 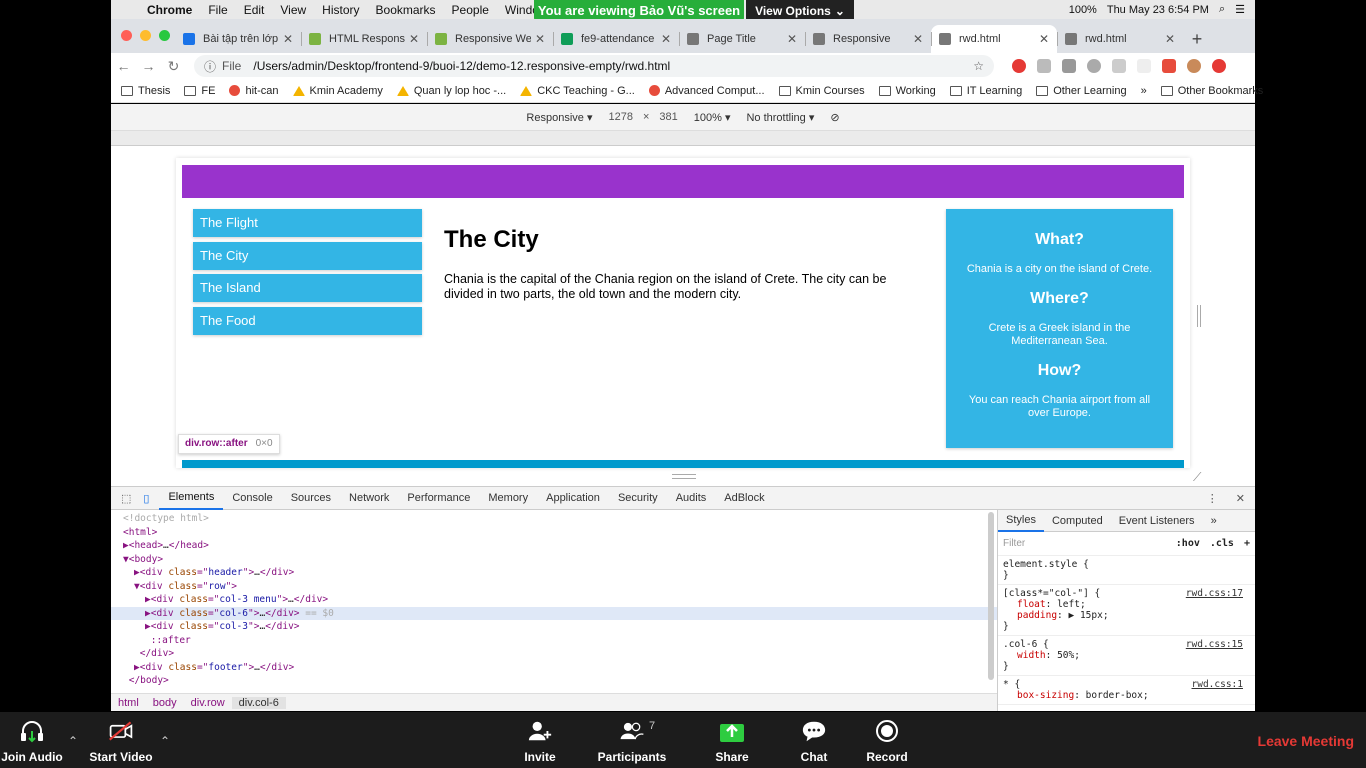 I want to click on devtools-tab-console: Console, so click(x=252, y=498).